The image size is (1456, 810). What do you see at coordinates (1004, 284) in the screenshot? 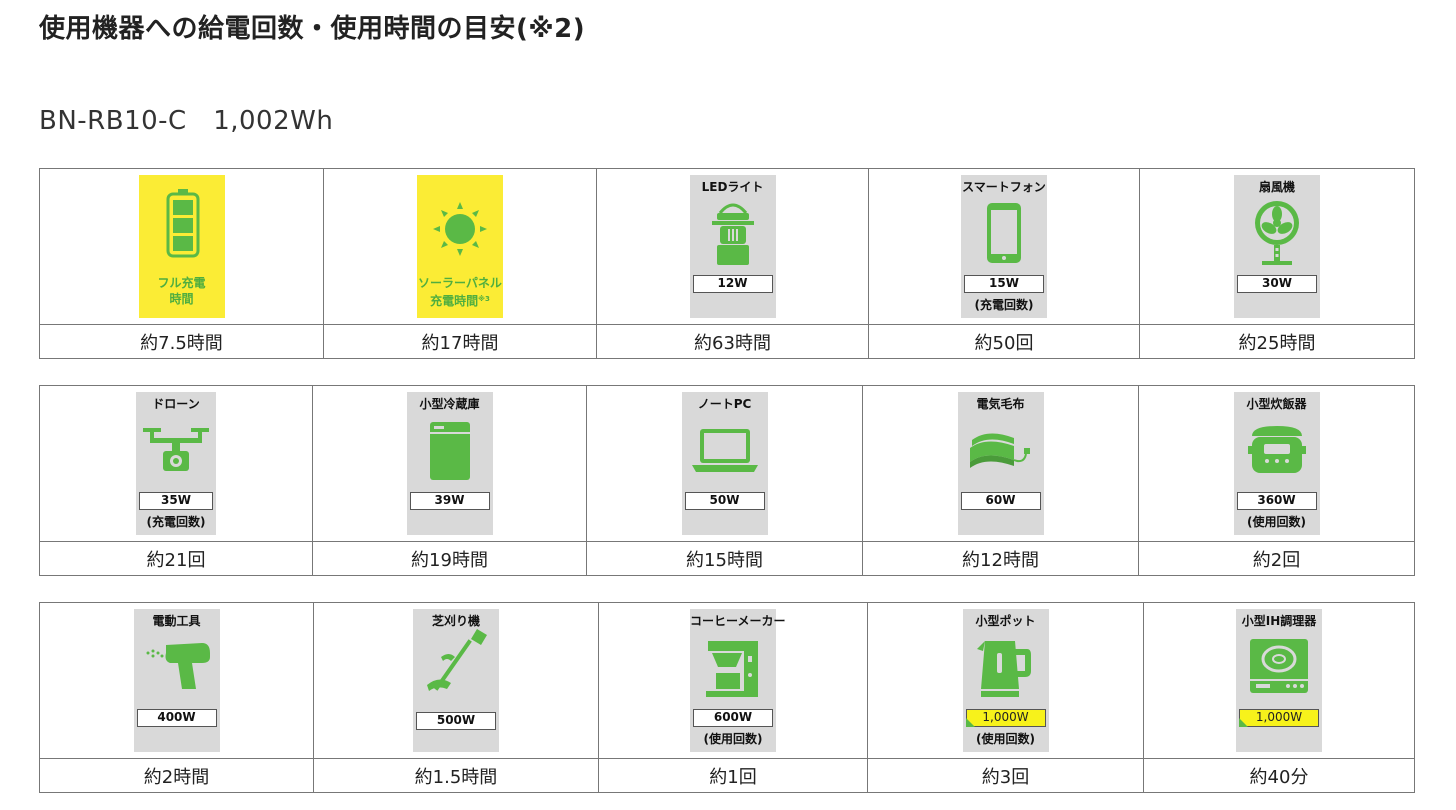
I see `wattage: 15W` at bounding box center [1004, 284].